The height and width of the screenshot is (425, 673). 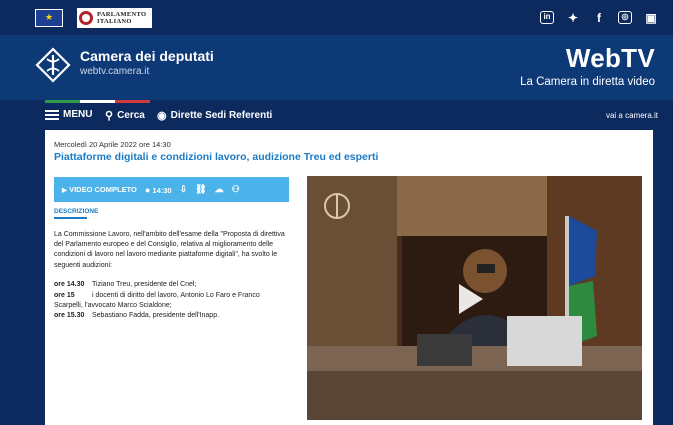 What do you see at coordinates (69, 284) in the screenshot?
I see `schedule-time: ore 14.30` at bounding box center [69, 284].